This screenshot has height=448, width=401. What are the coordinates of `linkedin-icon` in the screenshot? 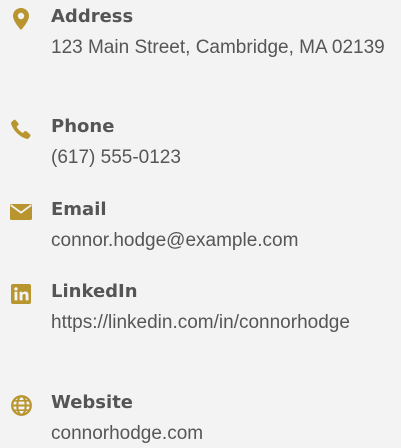 It's located at (21, 294).